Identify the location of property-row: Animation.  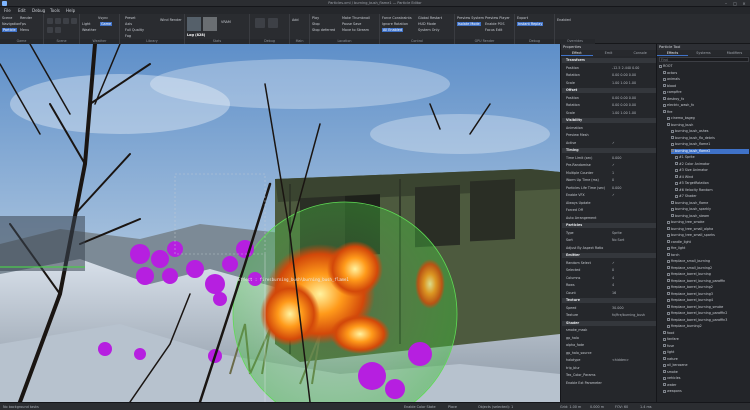
(609, 128).